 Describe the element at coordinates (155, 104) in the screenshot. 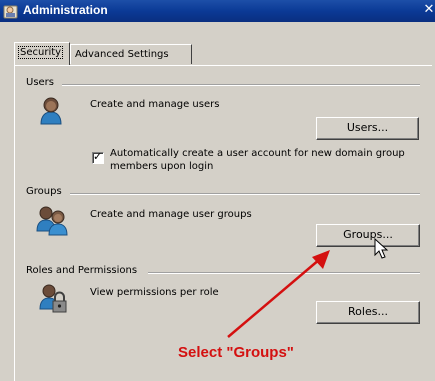

I see `users-description: Create and manage users` at that location.